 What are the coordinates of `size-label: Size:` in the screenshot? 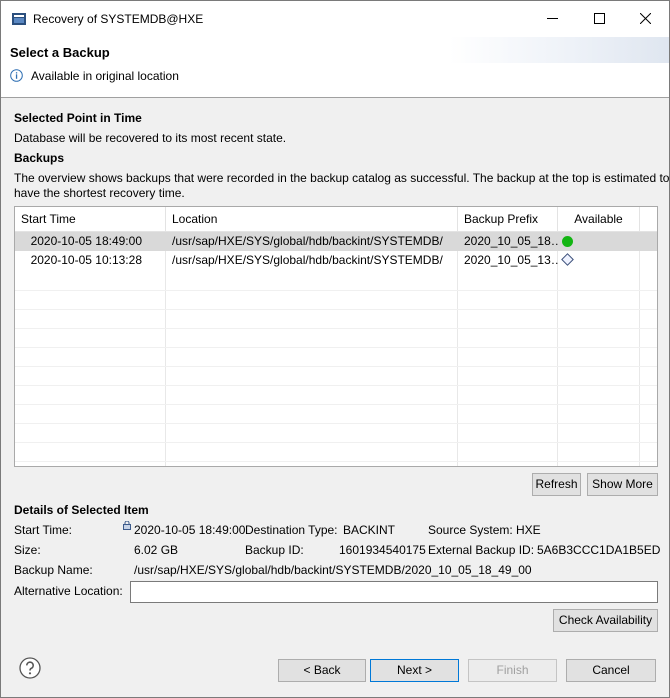 It's located at (27, 550).